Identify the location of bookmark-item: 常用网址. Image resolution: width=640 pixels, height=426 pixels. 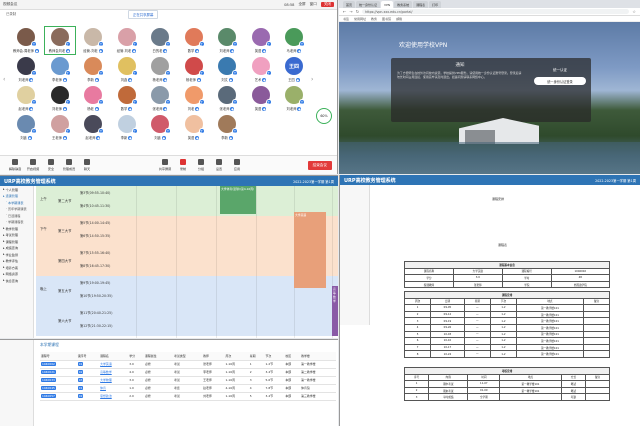
(360, 19).